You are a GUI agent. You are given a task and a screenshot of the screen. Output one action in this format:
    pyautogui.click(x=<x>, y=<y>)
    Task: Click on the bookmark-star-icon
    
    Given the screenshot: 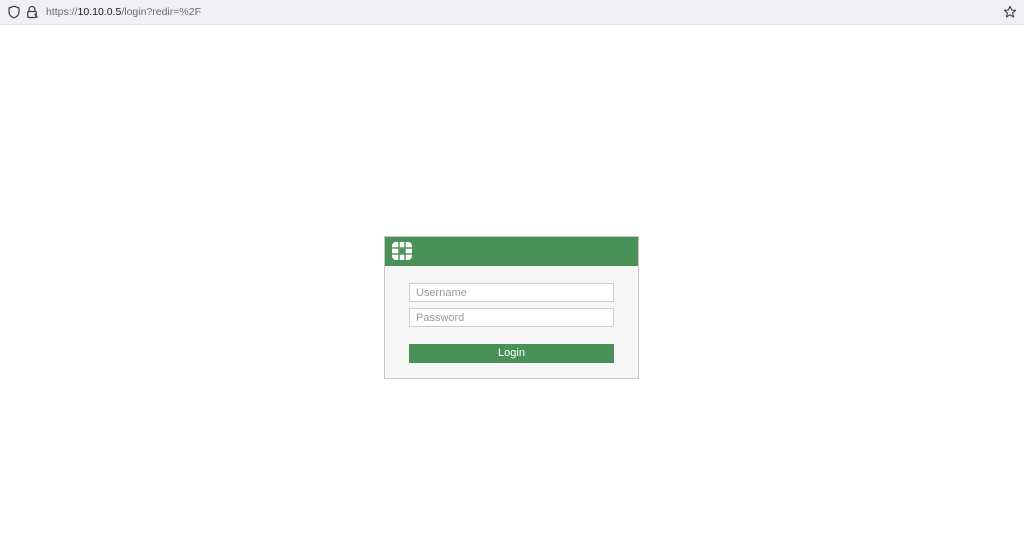 What is the action you would take?
    pyautogui.click(x=1010, y=12)
    